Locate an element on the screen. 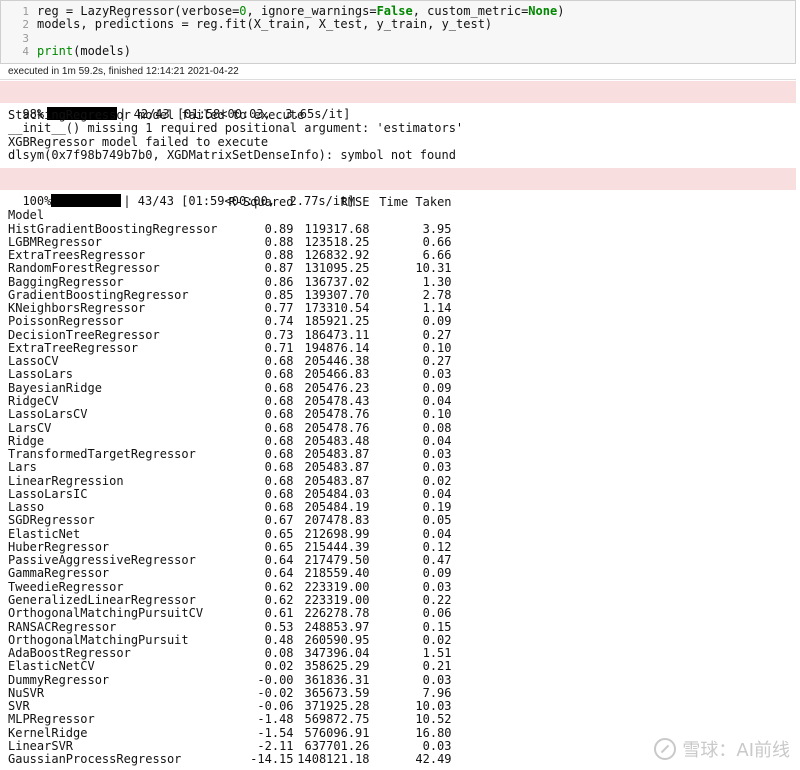 Image resolution: width=800 pixels, height=770 pixels. time-taken-cell: 7.96 is located at coordinates (437, 692).